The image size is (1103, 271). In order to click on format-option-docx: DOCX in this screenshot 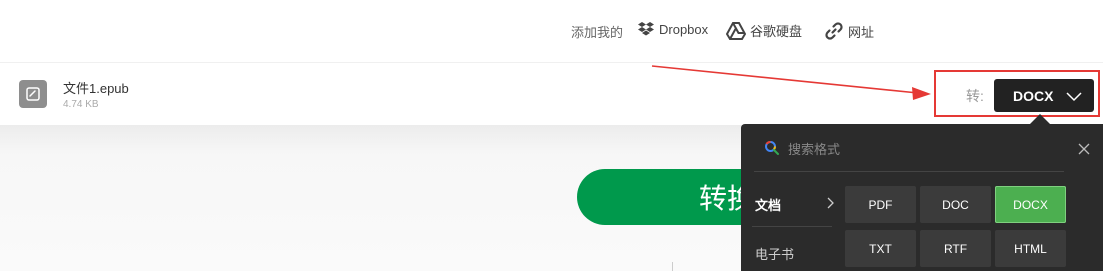, I will do `click(1030, 204)`.